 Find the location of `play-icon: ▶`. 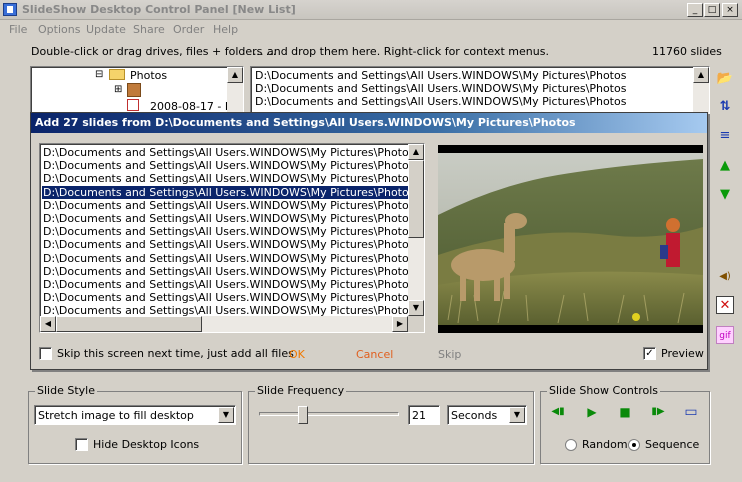

play-icon: ▶ is located at coordinates (592, 412).